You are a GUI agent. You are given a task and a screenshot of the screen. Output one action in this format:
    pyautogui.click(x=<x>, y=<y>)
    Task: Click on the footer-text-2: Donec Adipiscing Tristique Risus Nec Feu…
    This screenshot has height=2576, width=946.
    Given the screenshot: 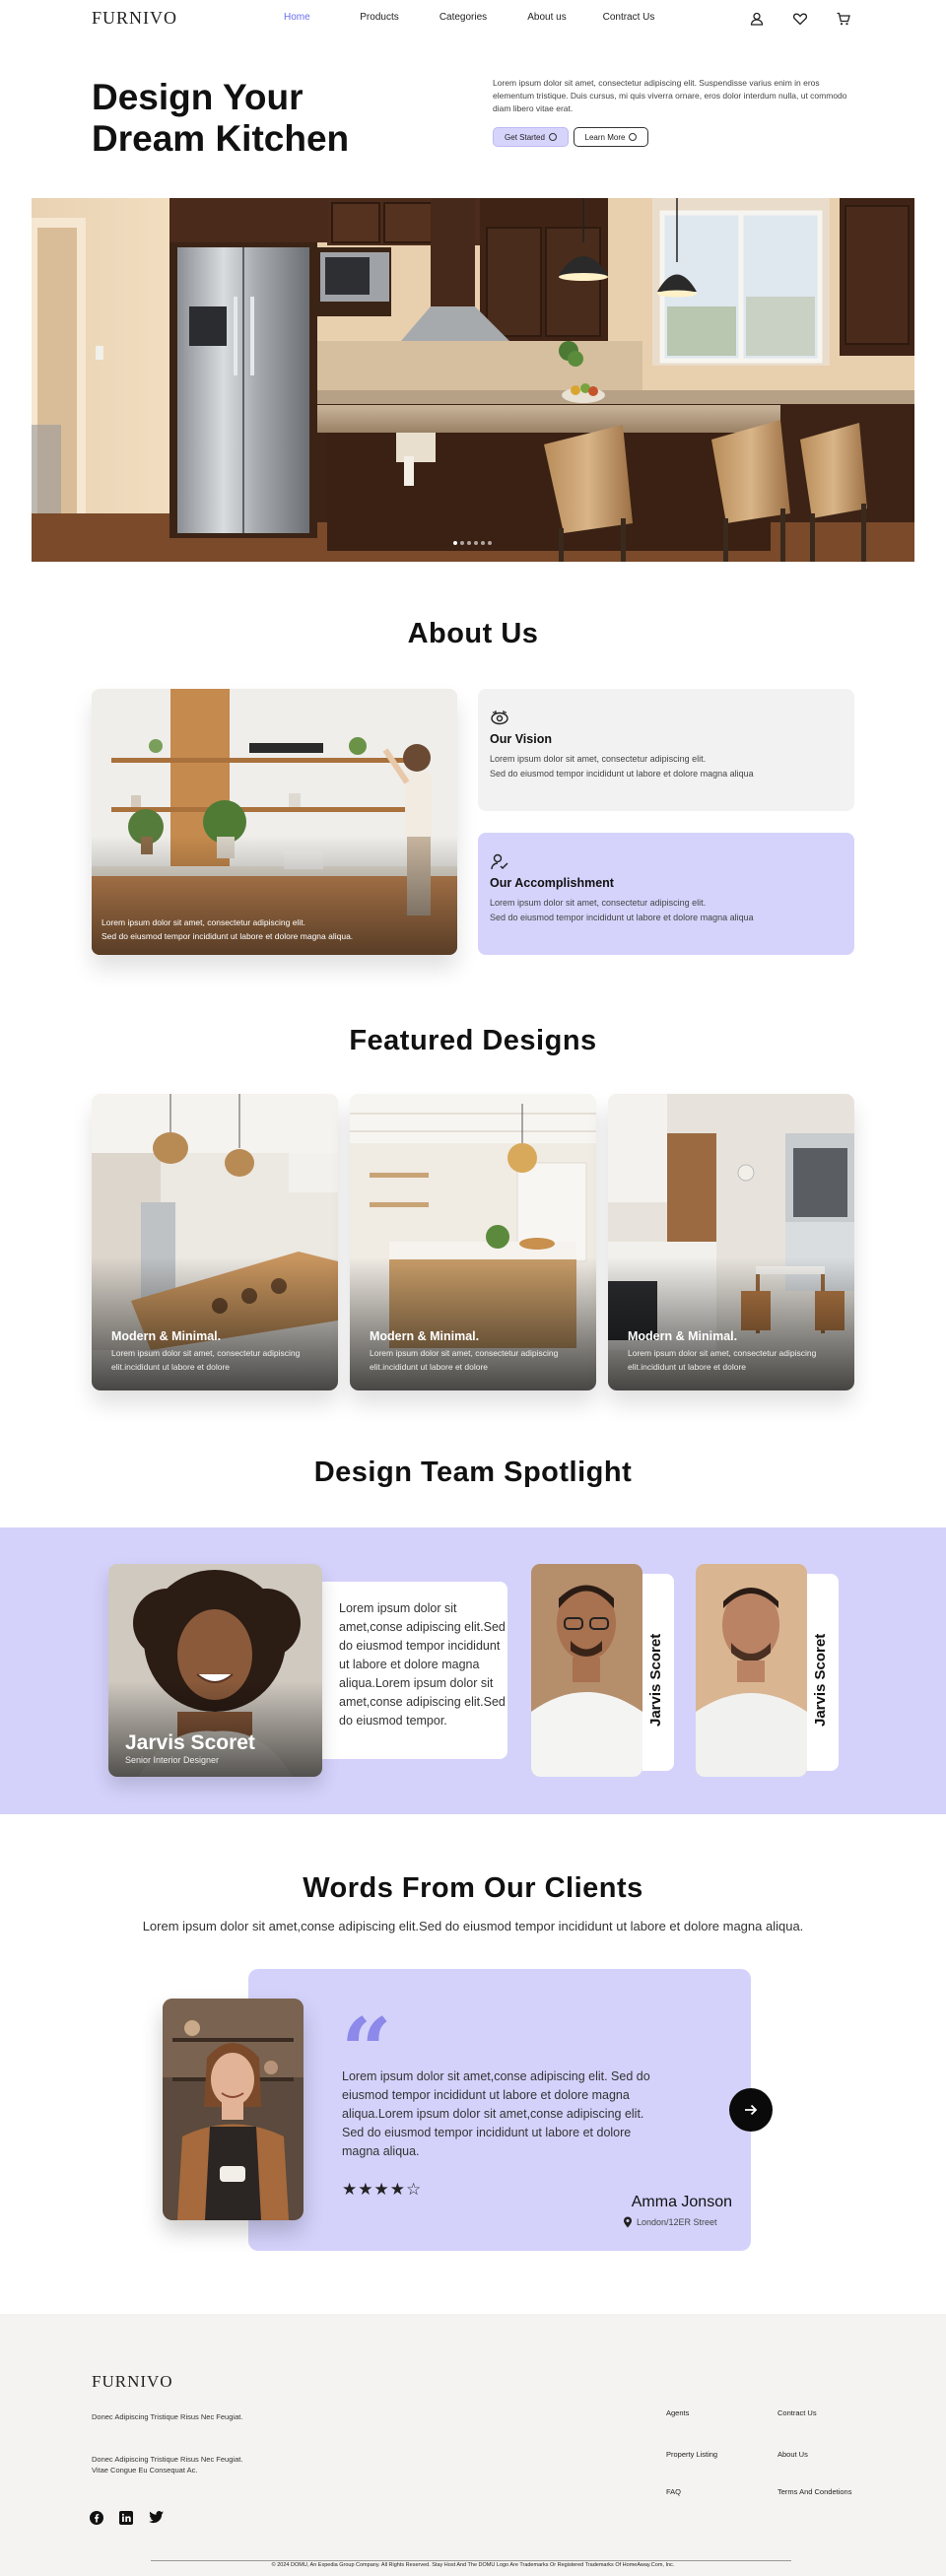 What is the action you would take?
    pyautogui.click(x=167, y=2464)
    